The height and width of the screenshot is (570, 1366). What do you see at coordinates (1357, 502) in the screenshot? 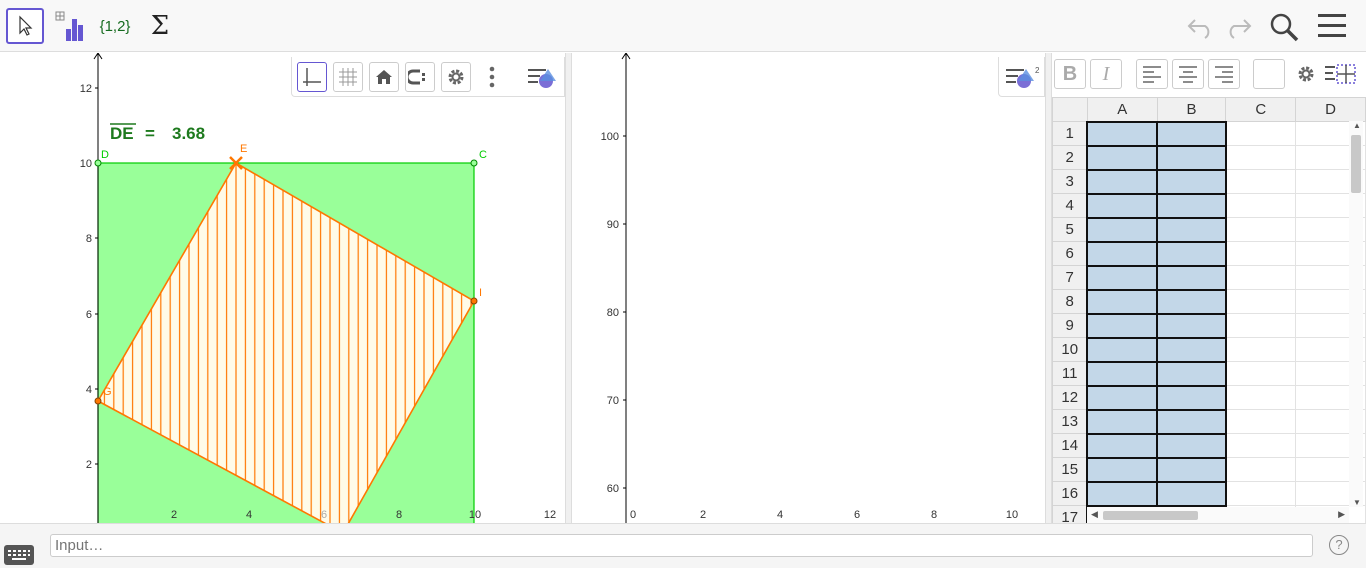
I see `scroll-down-icon: ▼` at bounding box center [1357, 502].